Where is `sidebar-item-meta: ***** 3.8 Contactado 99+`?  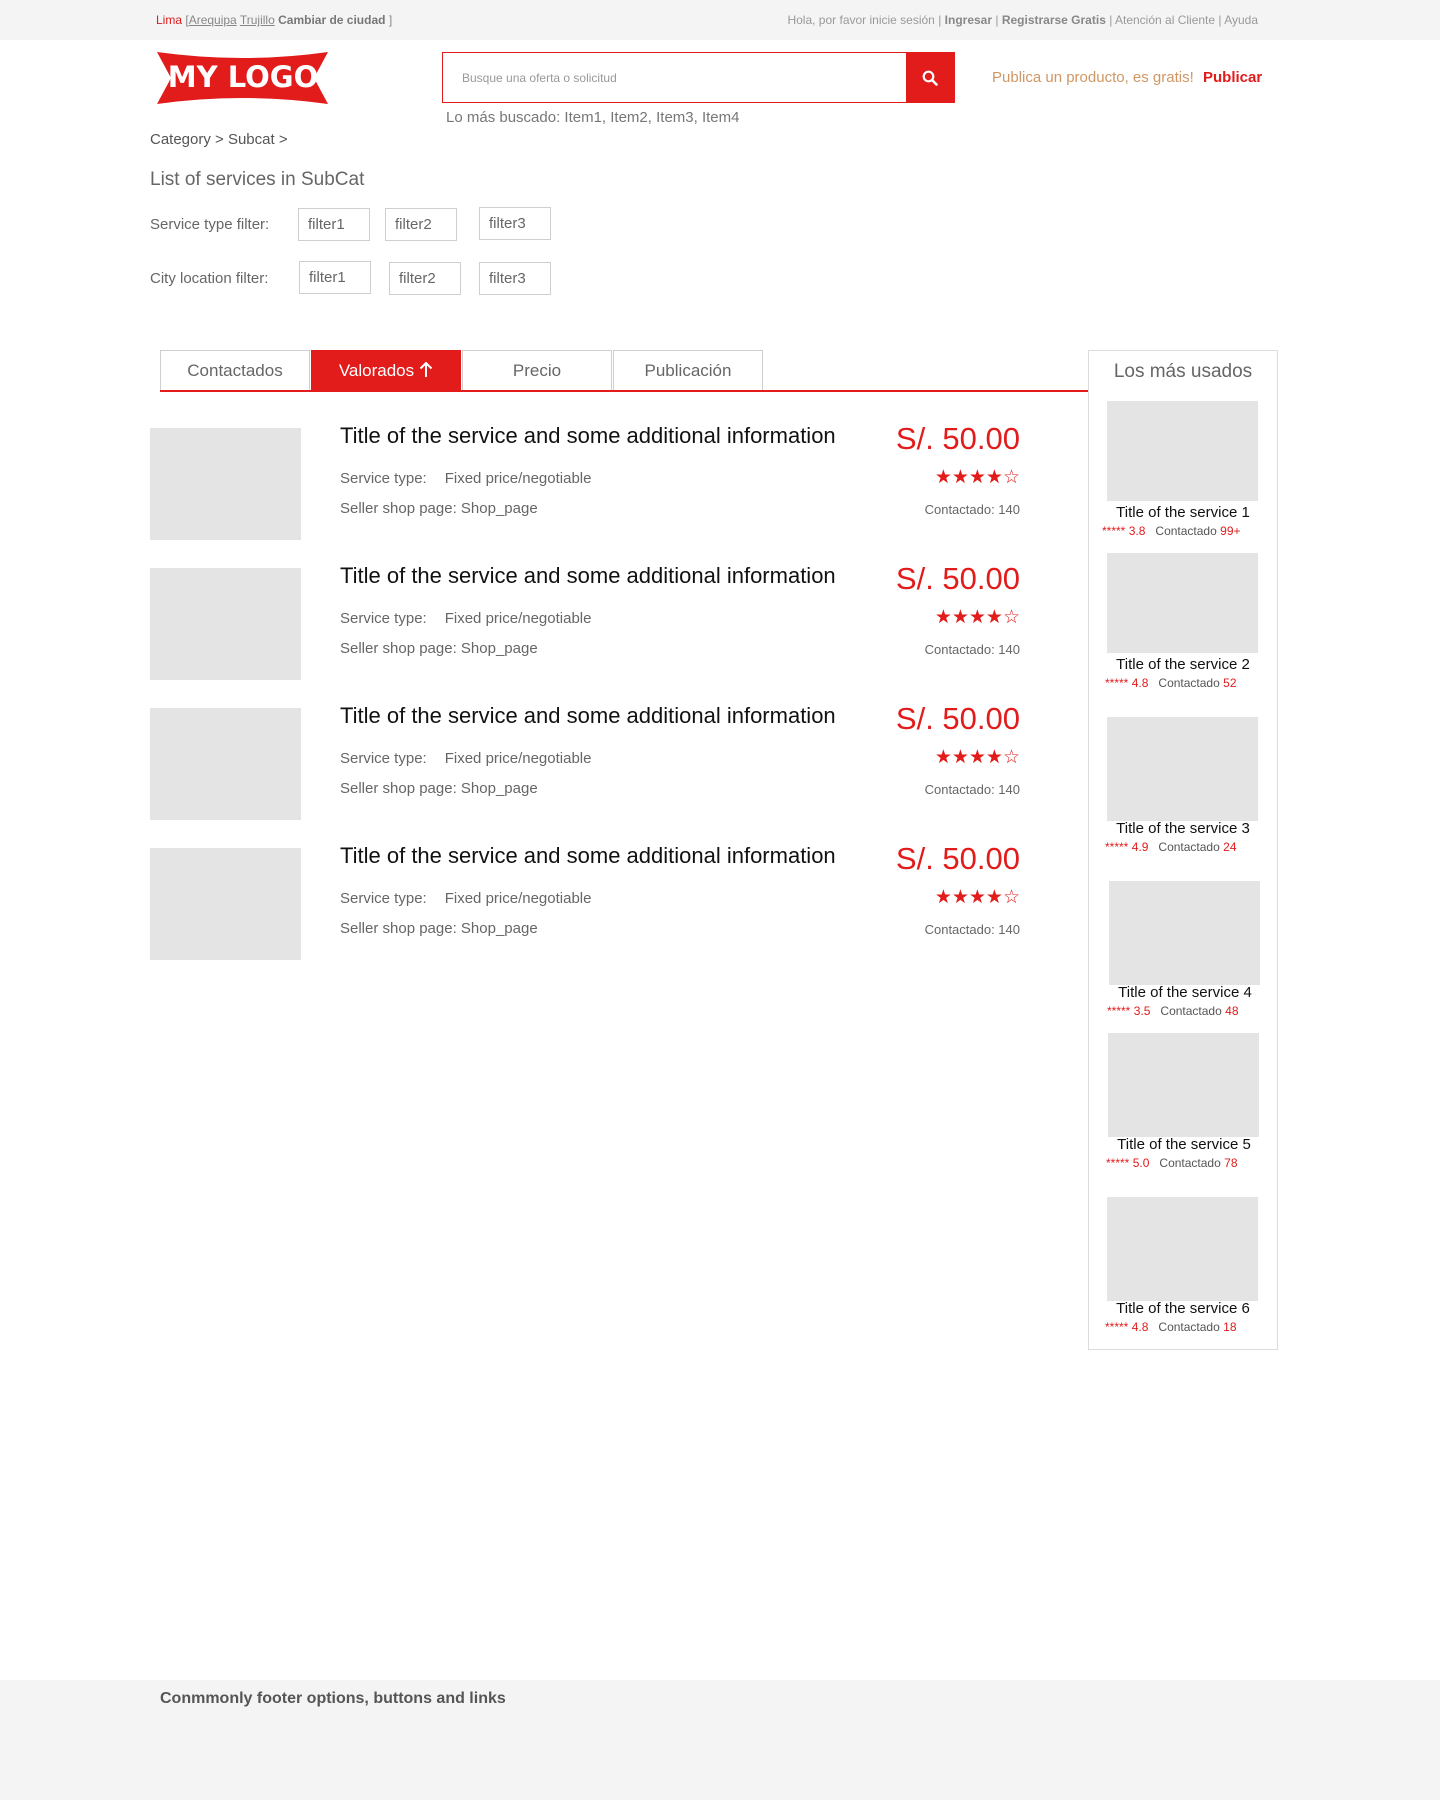 sidebar-item-meta: ***** 3.8 Contactado 99+ is located at coordinates (1171, 531).